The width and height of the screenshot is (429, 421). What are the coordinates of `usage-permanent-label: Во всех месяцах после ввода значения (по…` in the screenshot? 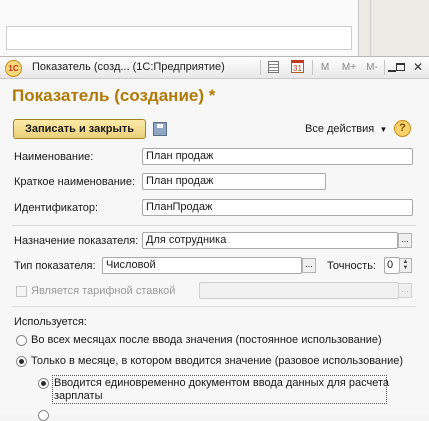 It's located at (206, 340).